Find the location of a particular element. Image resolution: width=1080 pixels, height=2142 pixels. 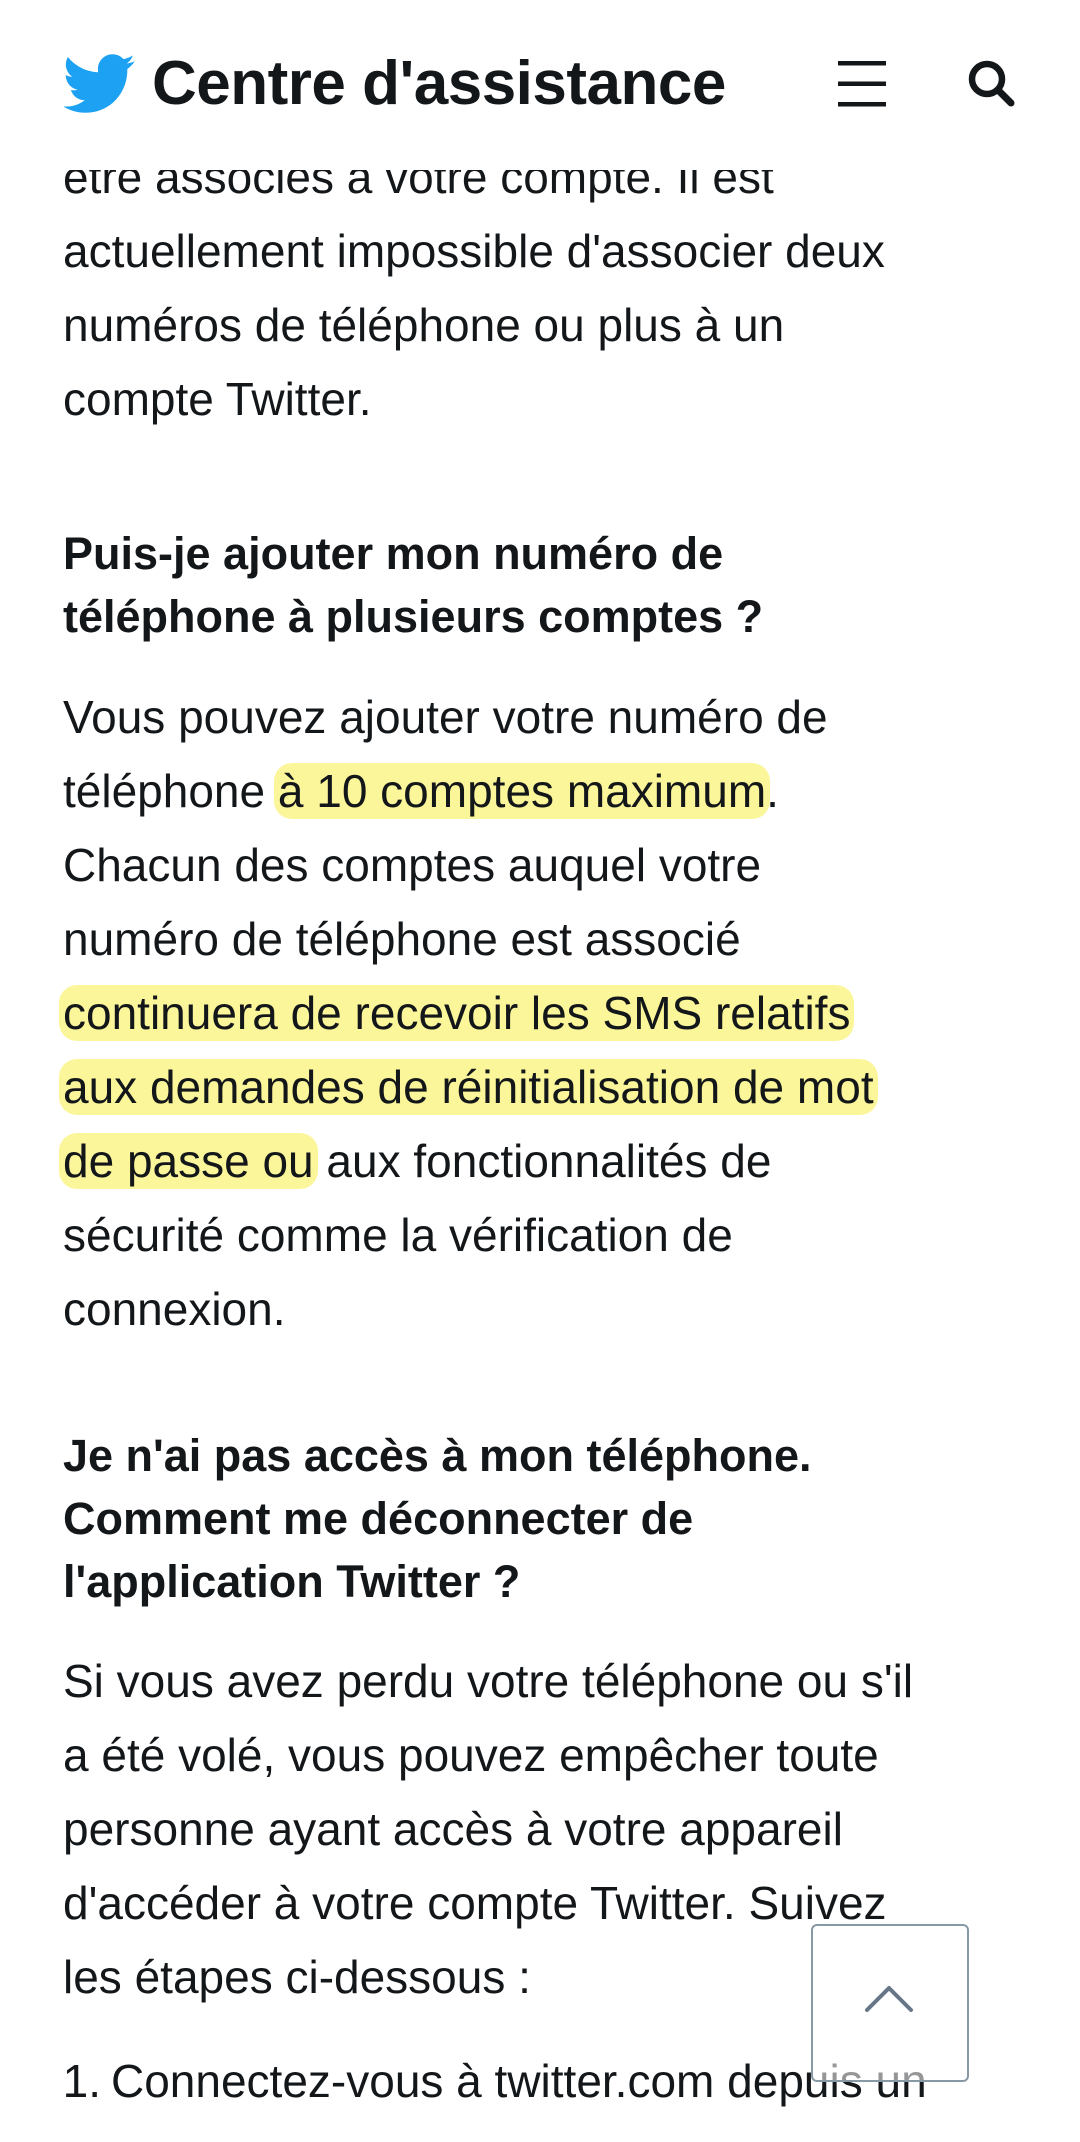

text-segment: aux fonctionnalités de is located at coordinates (542, 1161).